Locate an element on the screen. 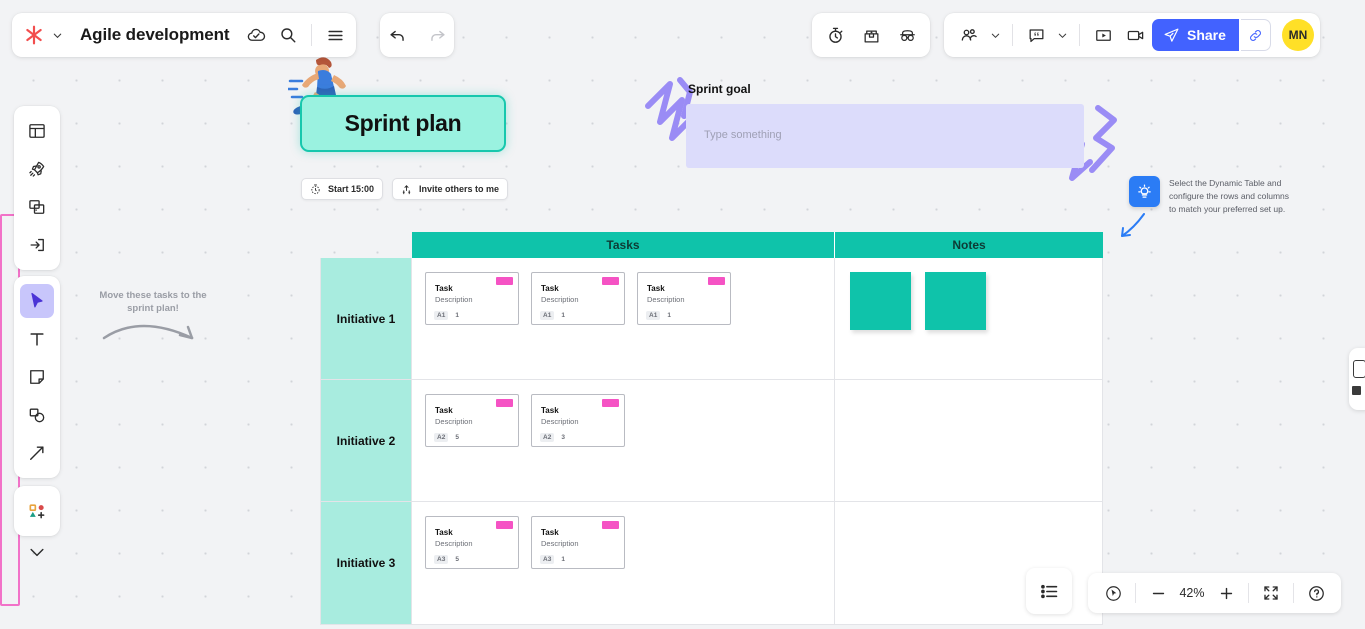  task-card: Task Description A3 5 is located at coordinates (472, 542).